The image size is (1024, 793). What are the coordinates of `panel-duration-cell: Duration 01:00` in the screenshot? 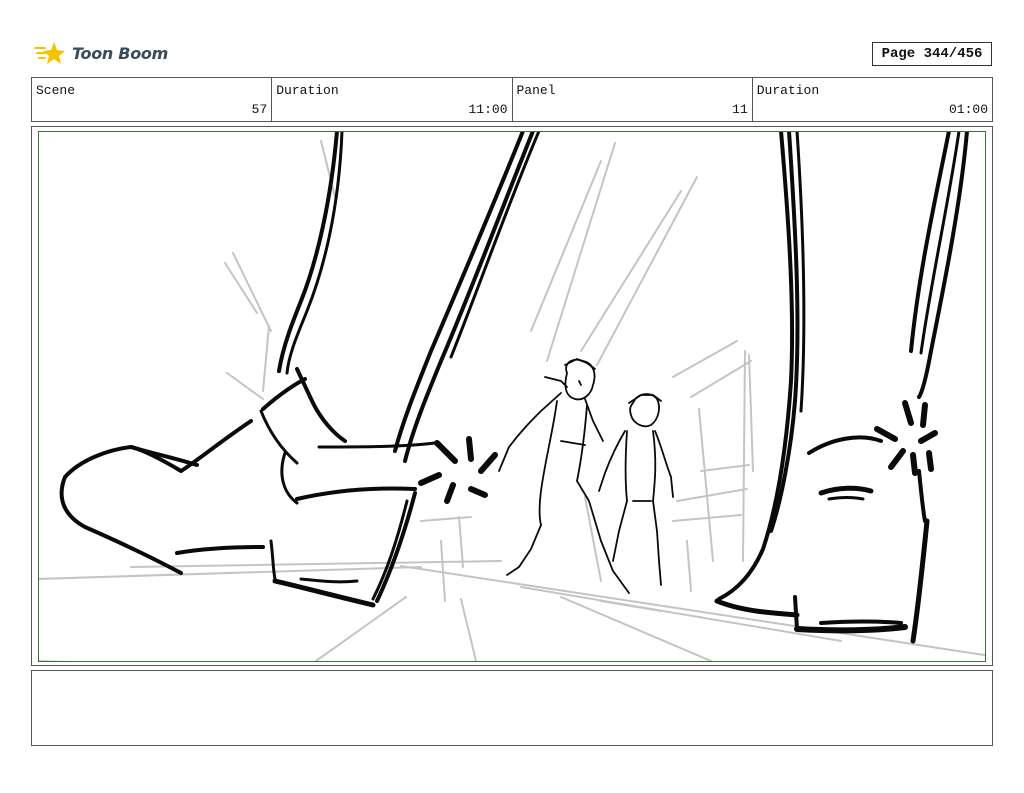 It's located at (872, 99).